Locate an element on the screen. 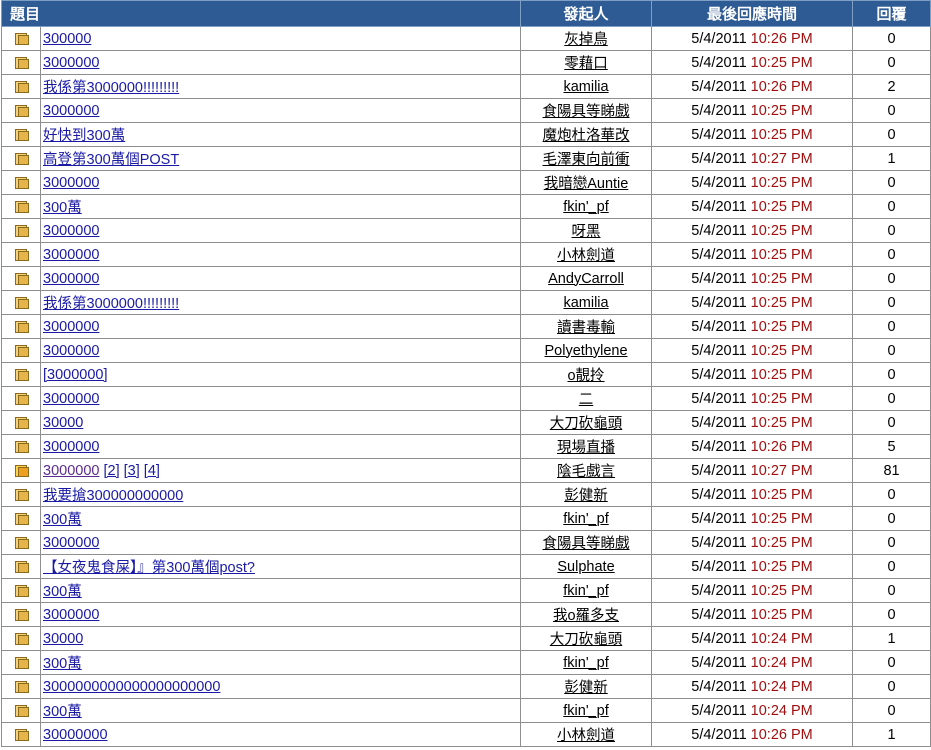  page-link: [4] is located at coordinates (152, 471).